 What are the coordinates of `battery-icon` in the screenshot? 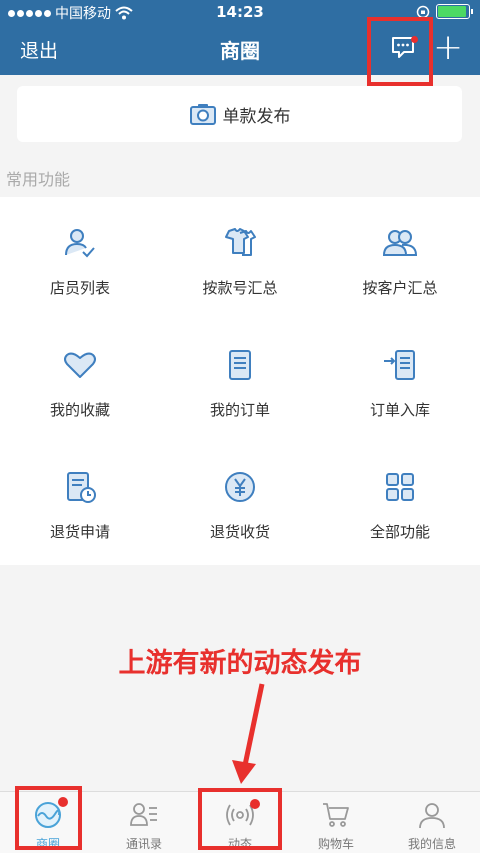 It's located at (454, 11).